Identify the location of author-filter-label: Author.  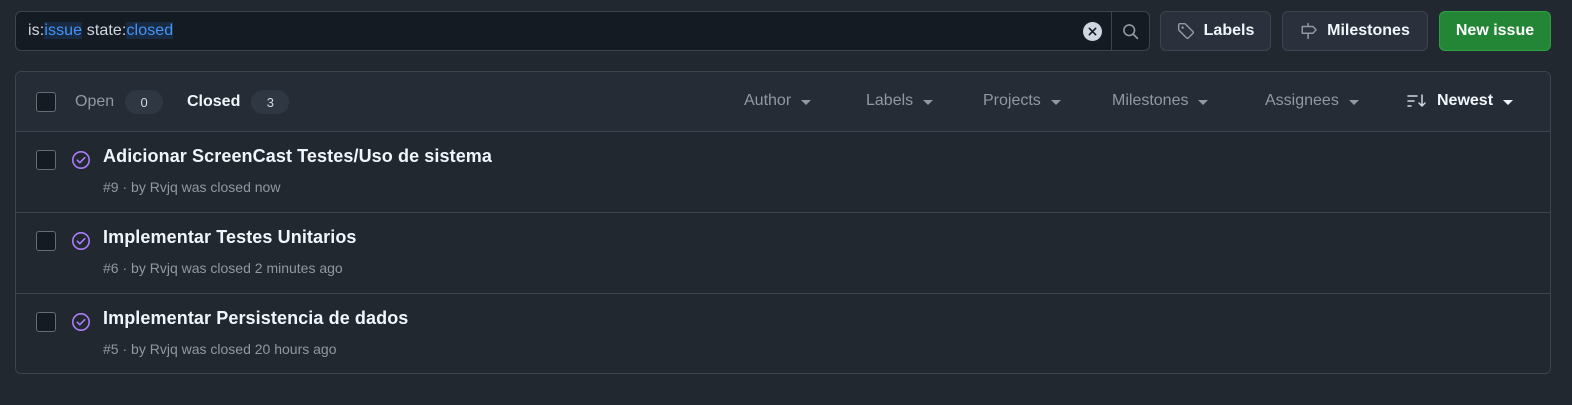
(768, 100).